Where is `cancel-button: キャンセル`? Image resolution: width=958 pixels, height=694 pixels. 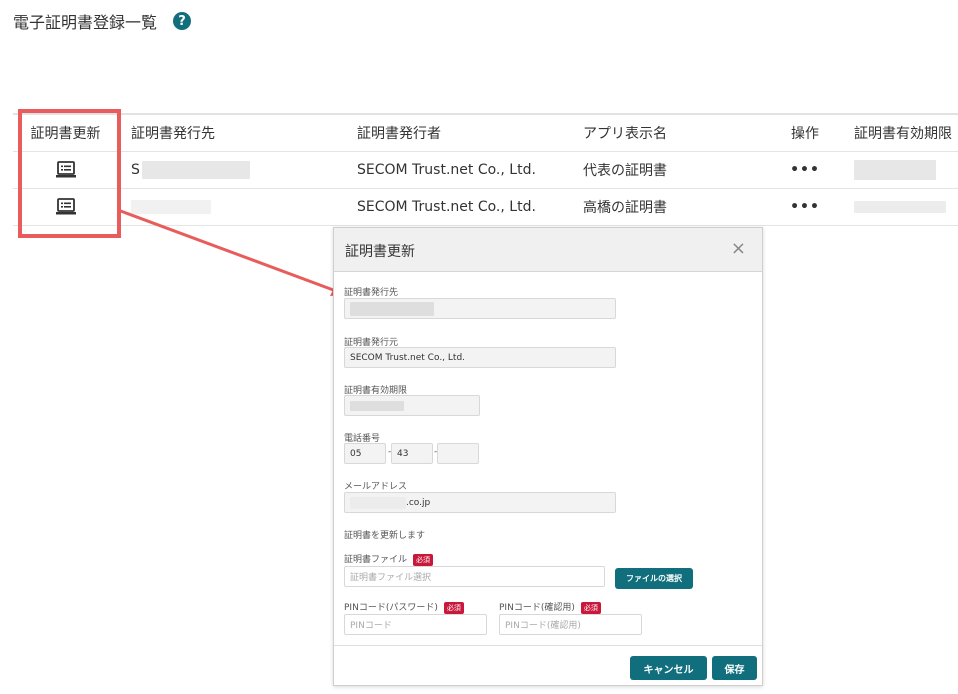 cancel-button: キャンセル is located at coordinates (668, 668).